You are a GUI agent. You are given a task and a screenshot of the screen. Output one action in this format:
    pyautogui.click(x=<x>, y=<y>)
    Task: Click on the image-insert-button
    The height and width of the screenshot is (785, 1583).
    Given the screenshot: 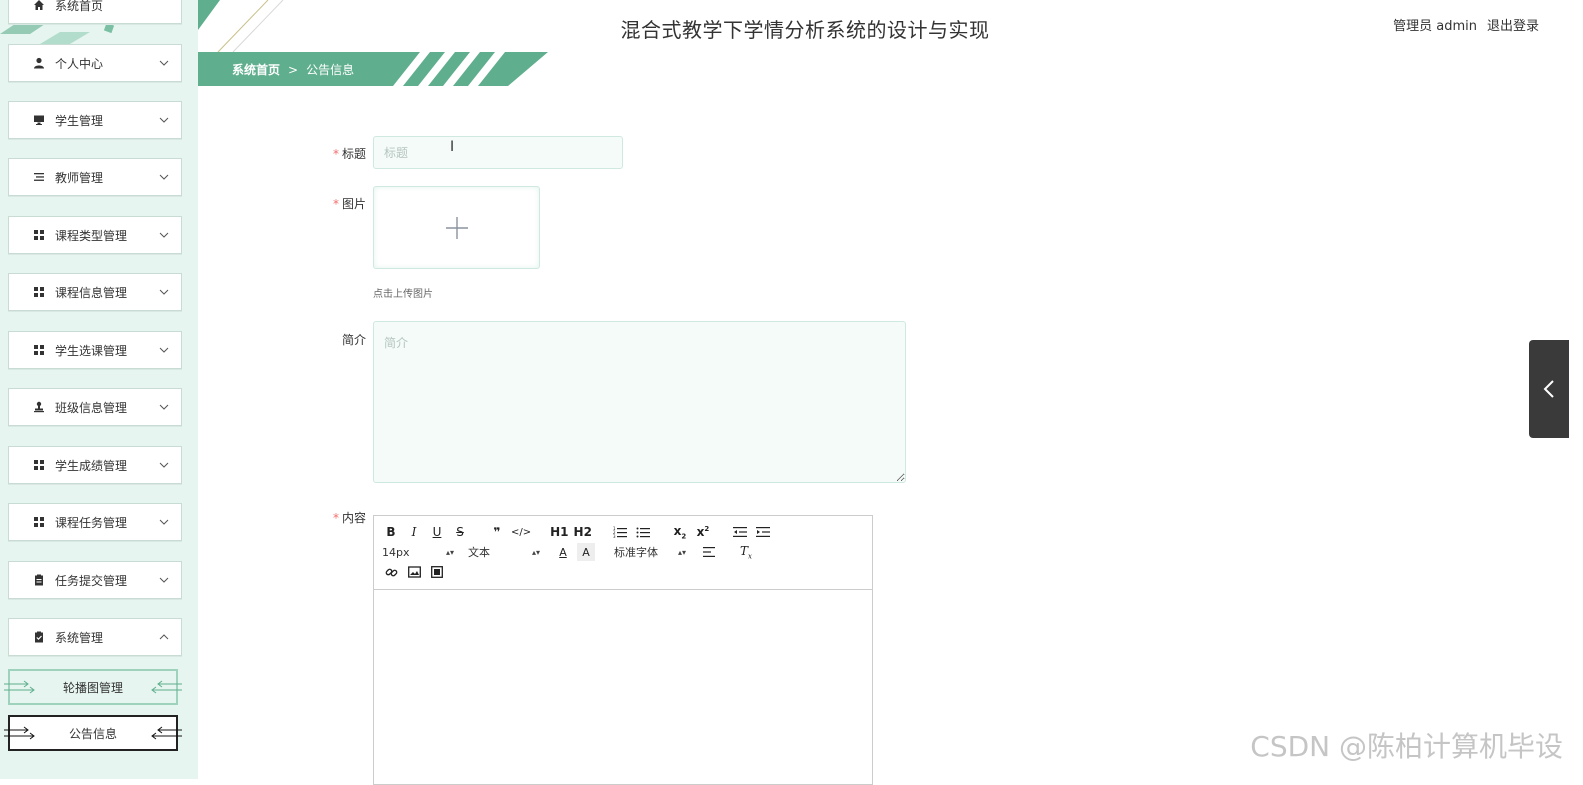 What is the action you would take?
    pyautogui.click(x=414, y=572)
    